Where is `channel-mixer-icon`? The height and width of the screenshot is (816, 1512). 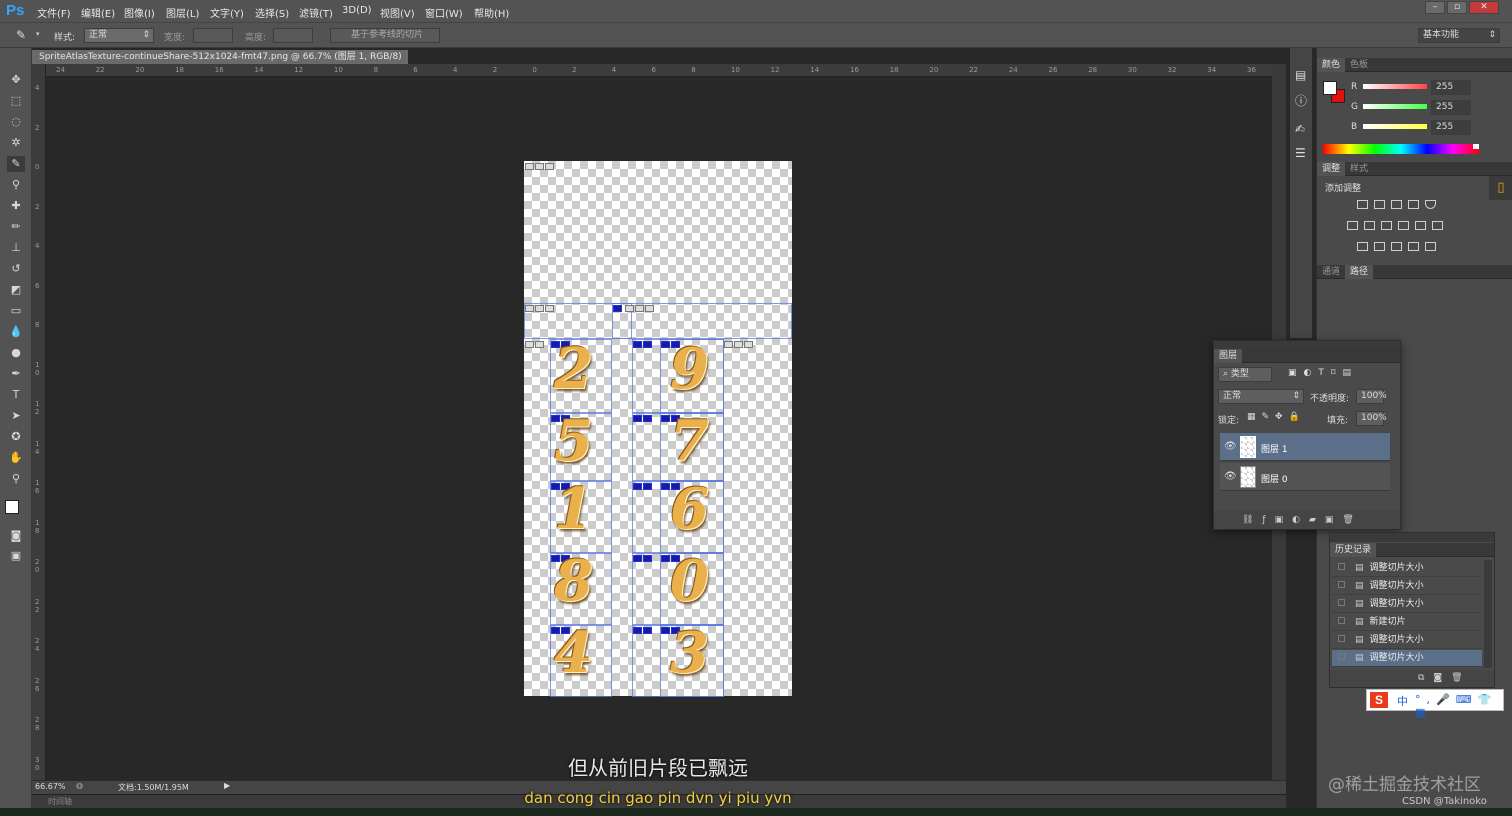 channel-mixer-icon is located at coordinates (1420, 225).